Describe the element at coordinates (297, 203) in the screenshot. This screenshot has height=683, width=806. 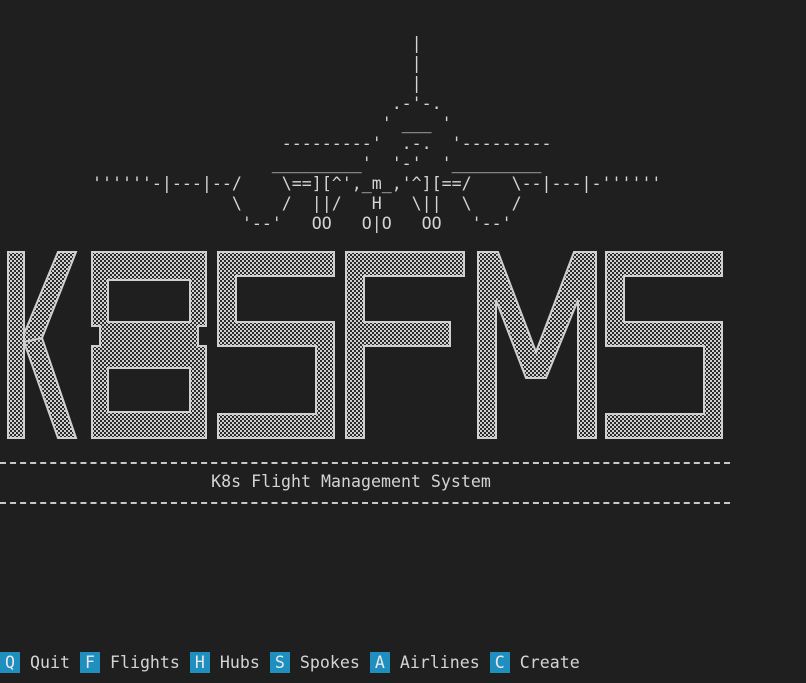
I see `ascii-line: \ / ||/ H \|| \ /` at that location.